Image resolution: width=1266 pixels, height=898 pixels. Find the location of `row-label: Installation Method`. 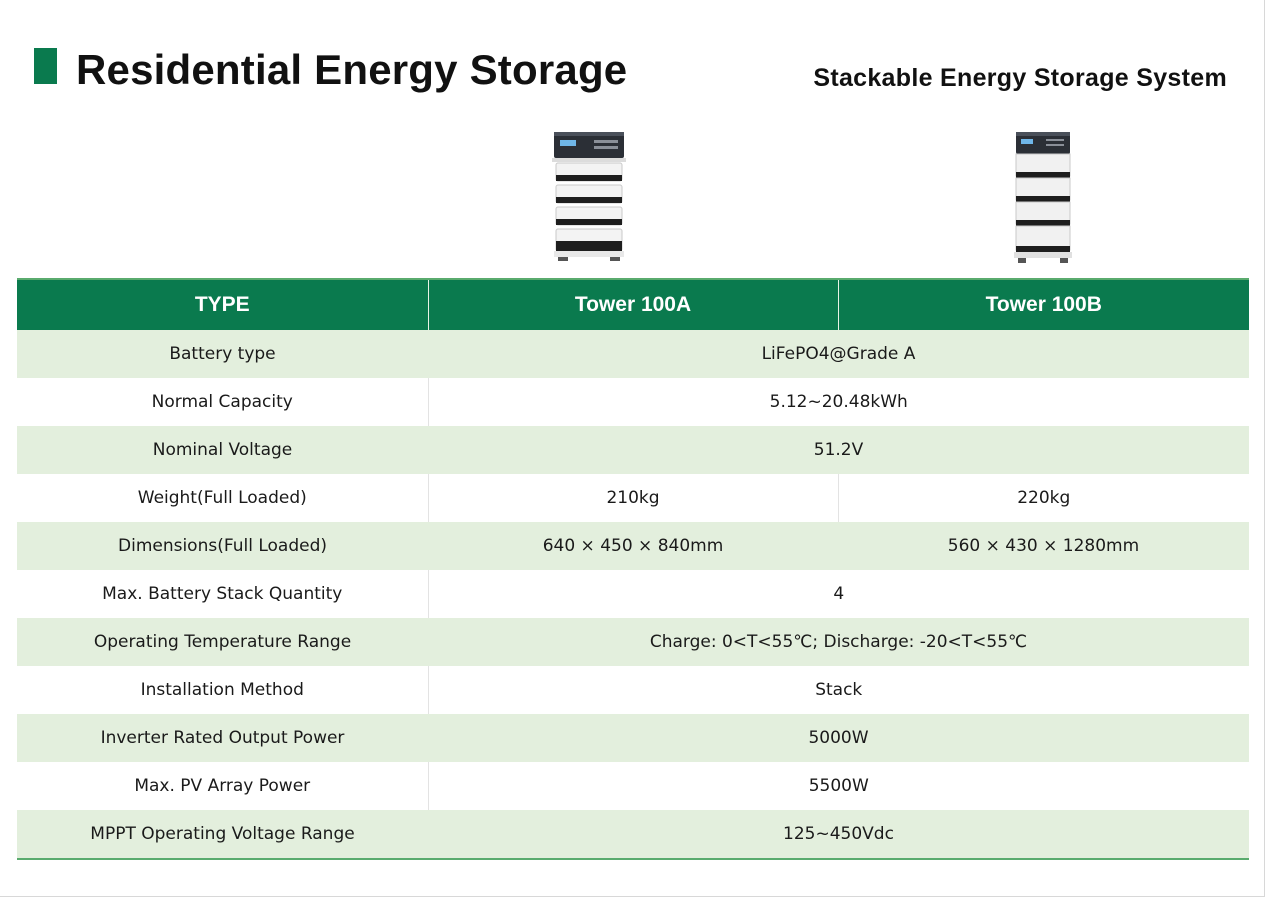

row-label: Installation Method is located at coordinates (222, 690).